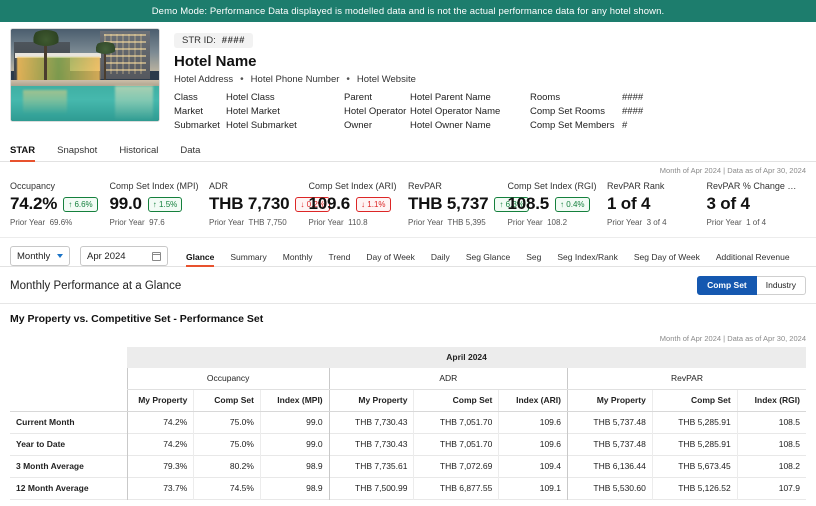 The width and height of the screenshot is (816, 506). What do you see at coordinates (633, 111) in the screenshot?
I see `attr-value: ####` at bounding box center [633, 111].